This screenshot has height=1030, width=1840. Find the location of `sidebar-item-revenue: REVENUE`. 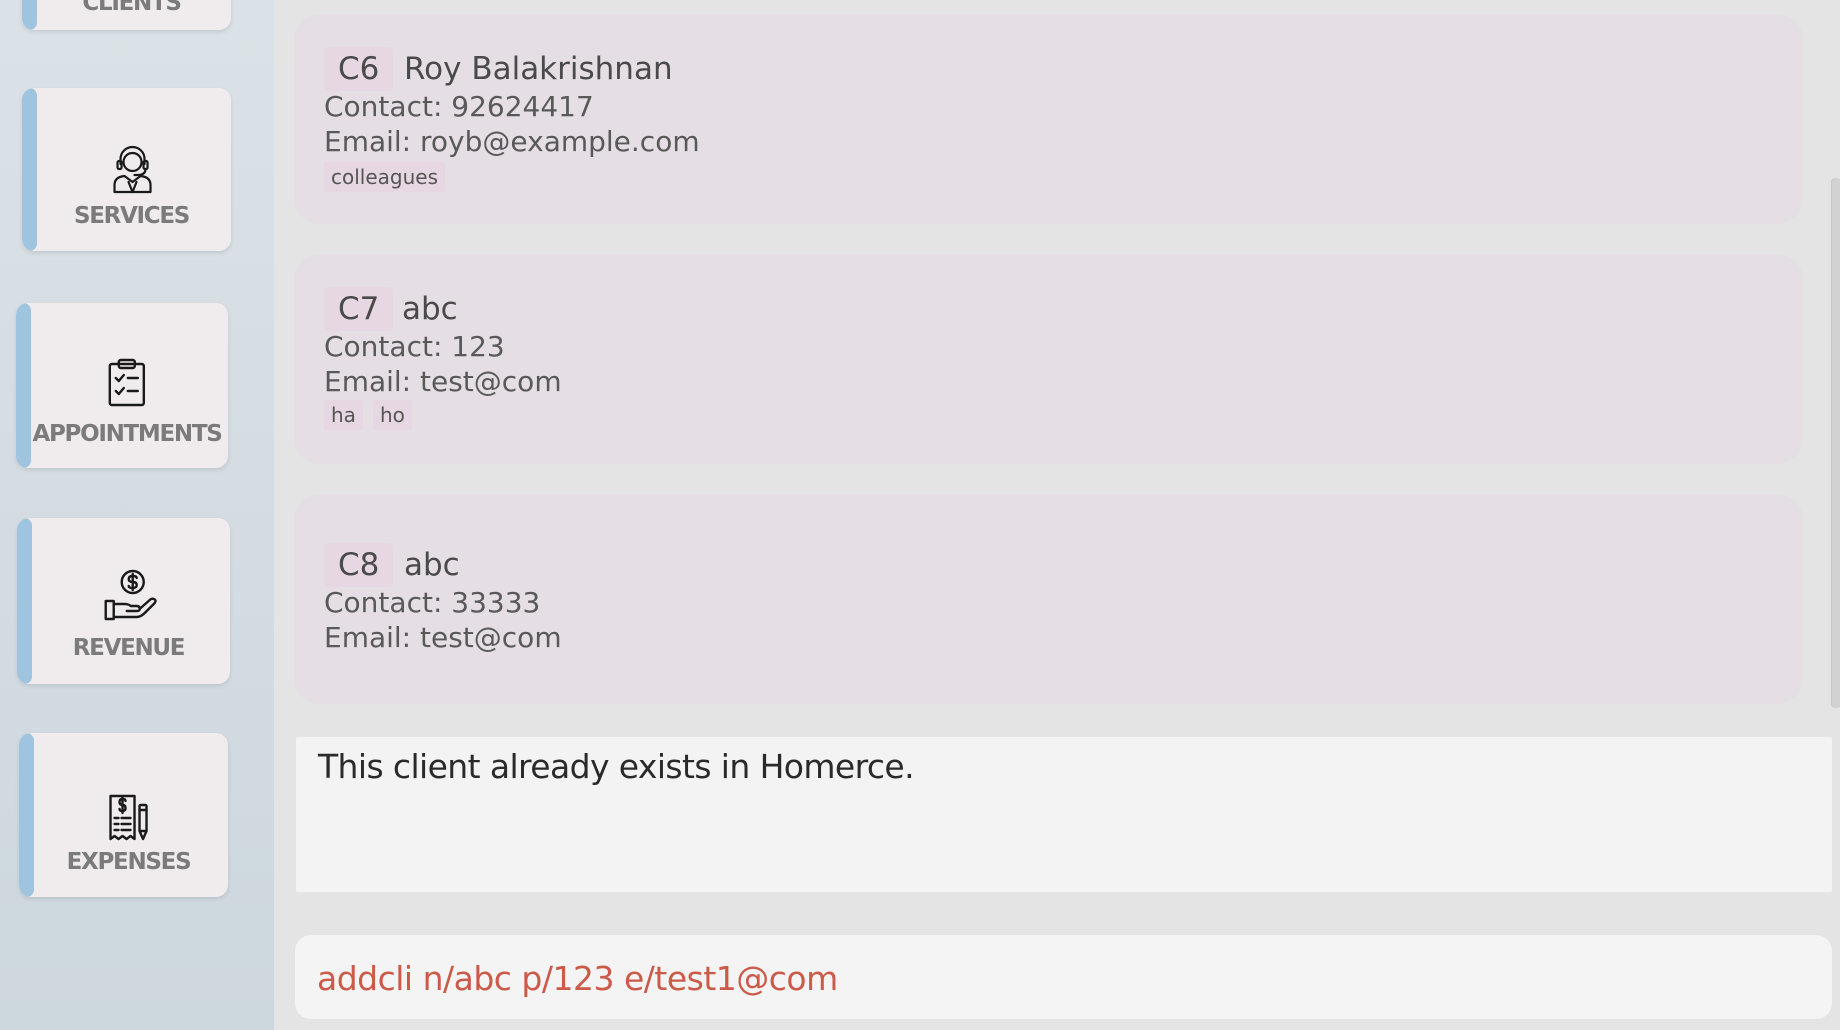

sidebar-item-revenue: REVENUE is located at coordinates (123, 601).